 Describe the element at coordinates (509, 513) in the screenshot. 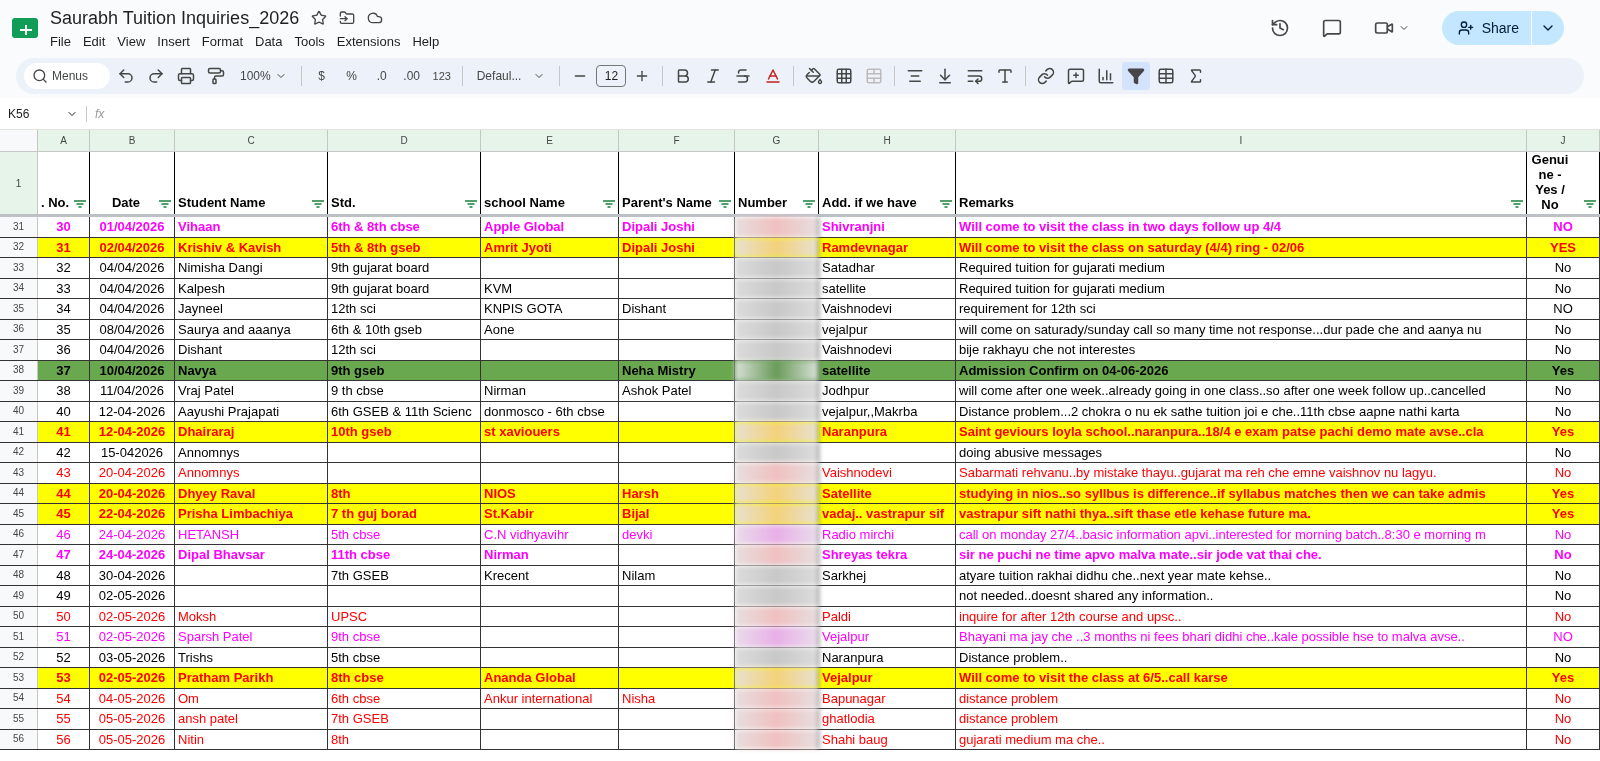

I see `table-cell: St.Kabir` at that location.